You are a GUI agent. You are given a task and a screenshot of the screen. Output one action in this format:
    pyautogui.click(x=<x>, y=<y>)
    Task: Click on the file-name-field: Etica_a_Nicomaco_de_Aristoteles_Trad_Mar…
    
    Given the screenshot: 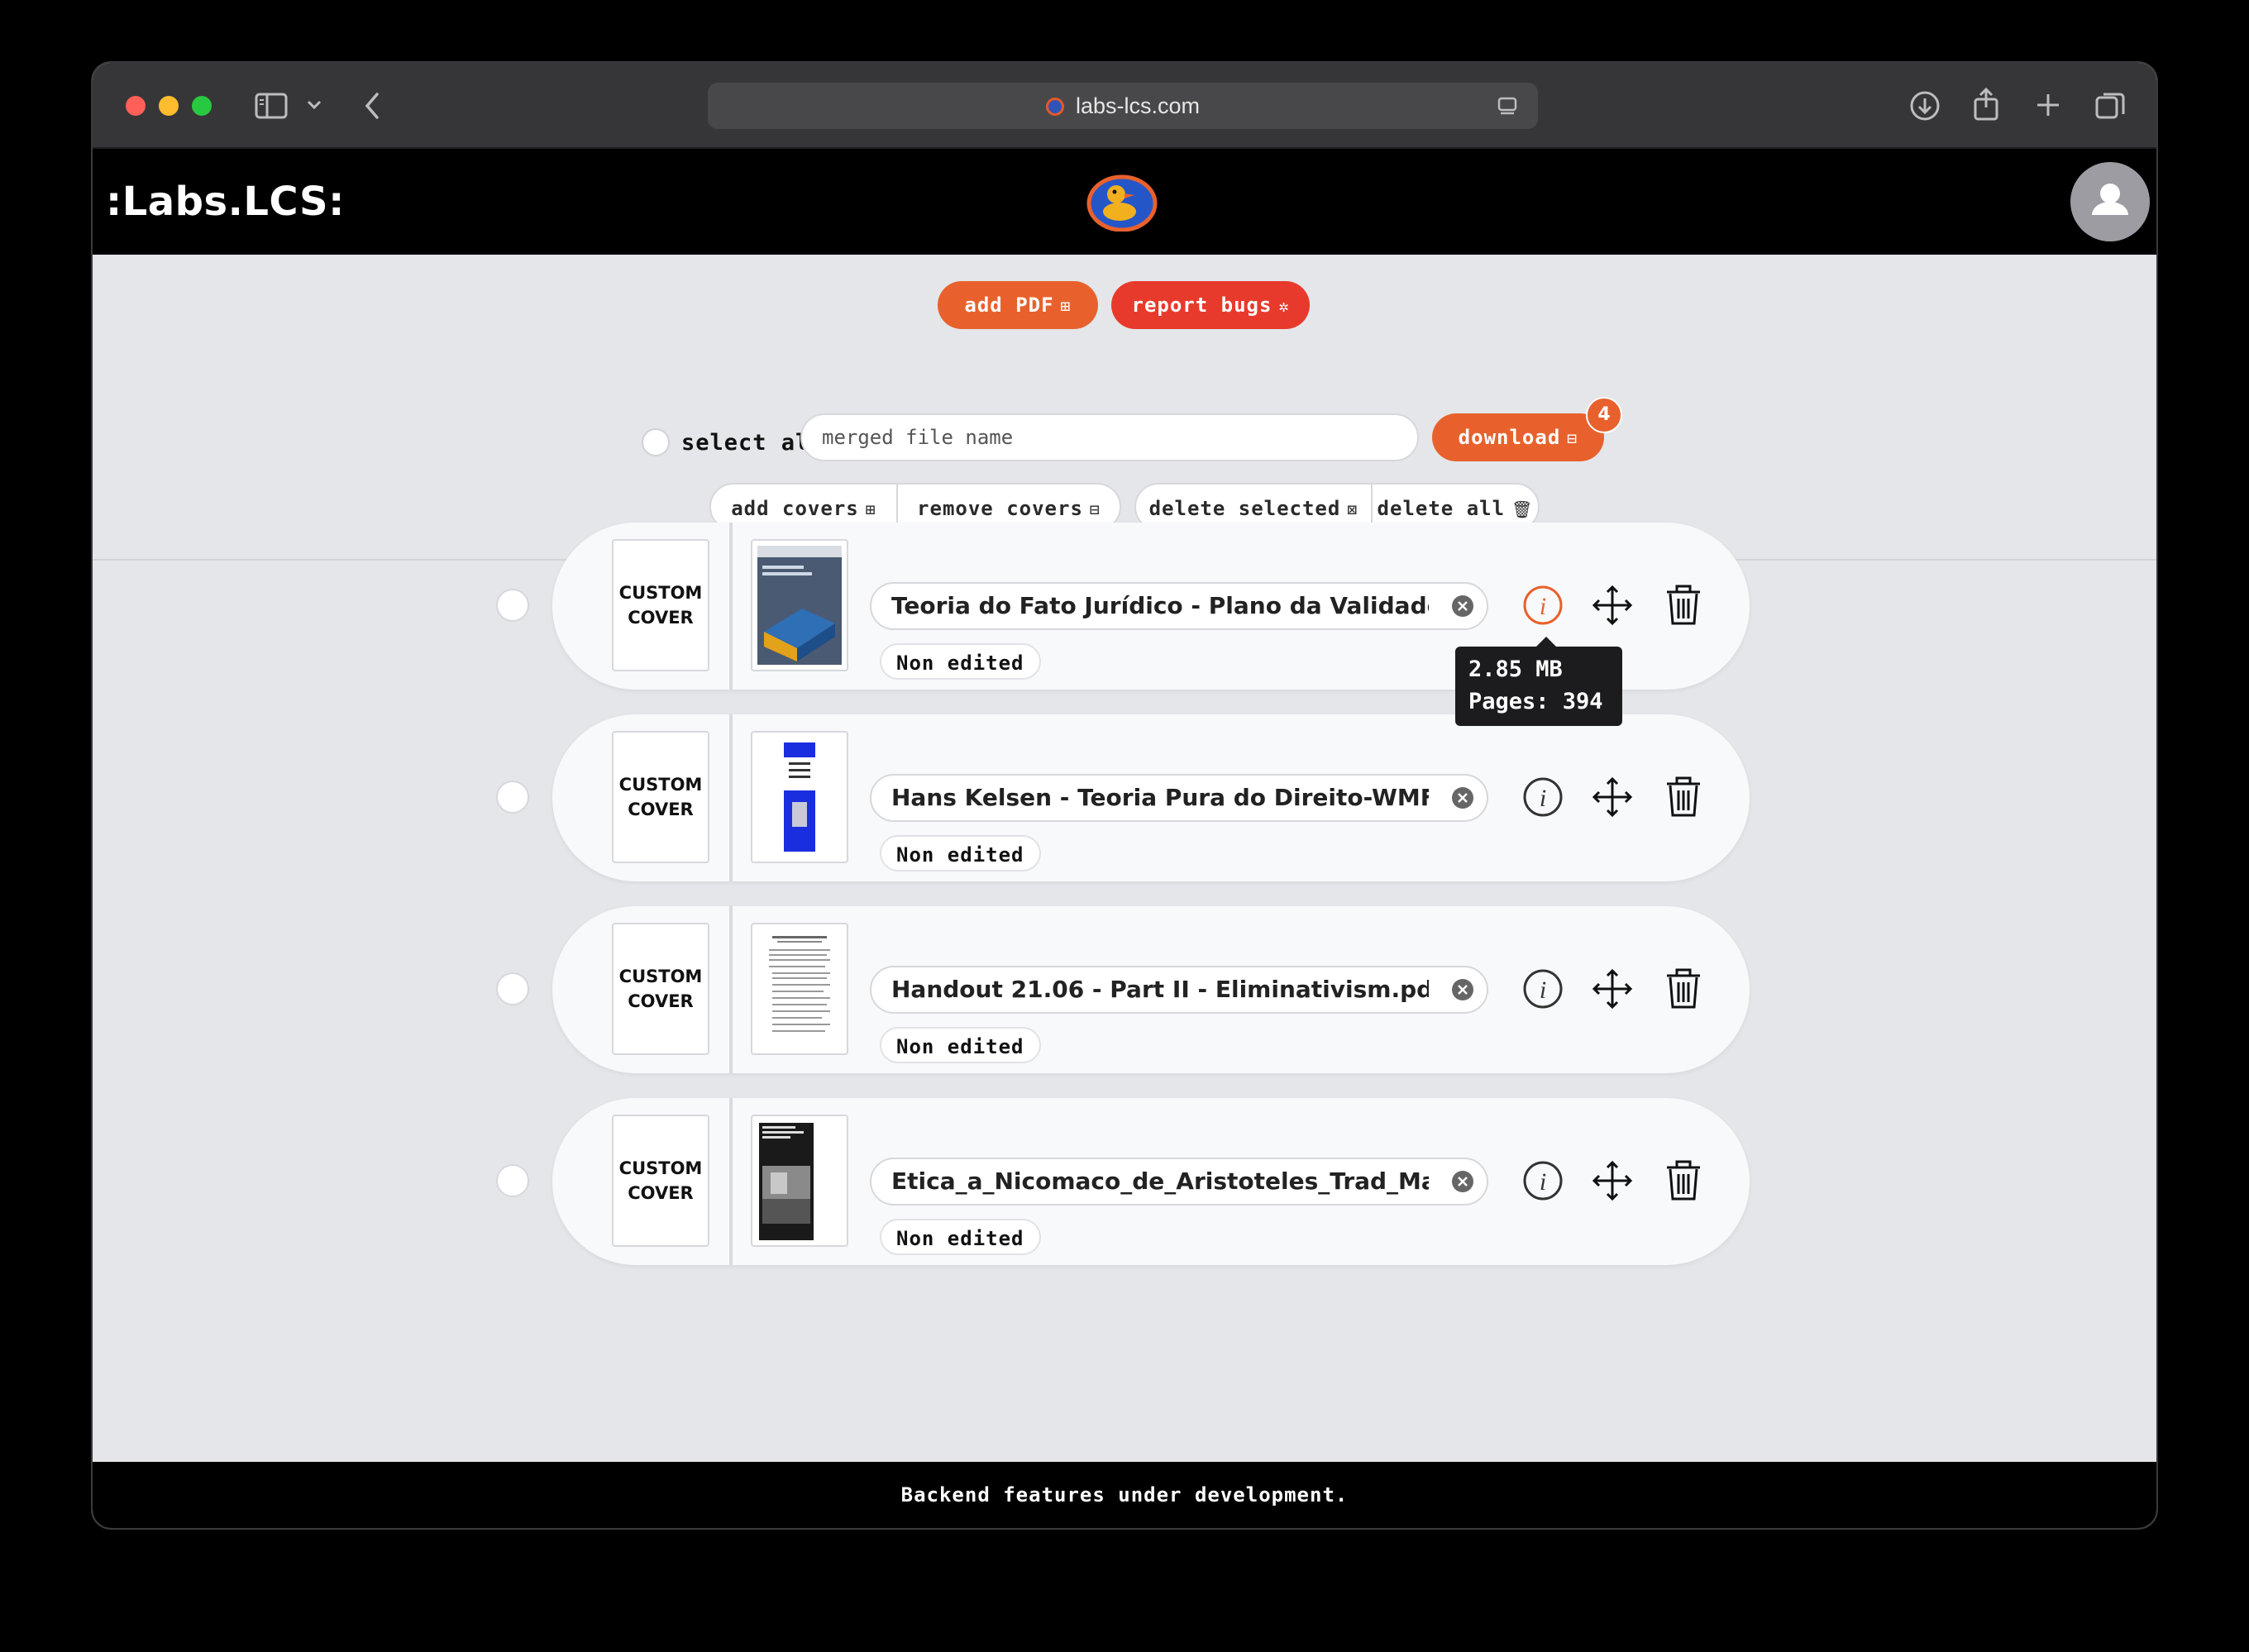 What is the action you would take?
    pyautogui.click(x=1179, y=1182)
    